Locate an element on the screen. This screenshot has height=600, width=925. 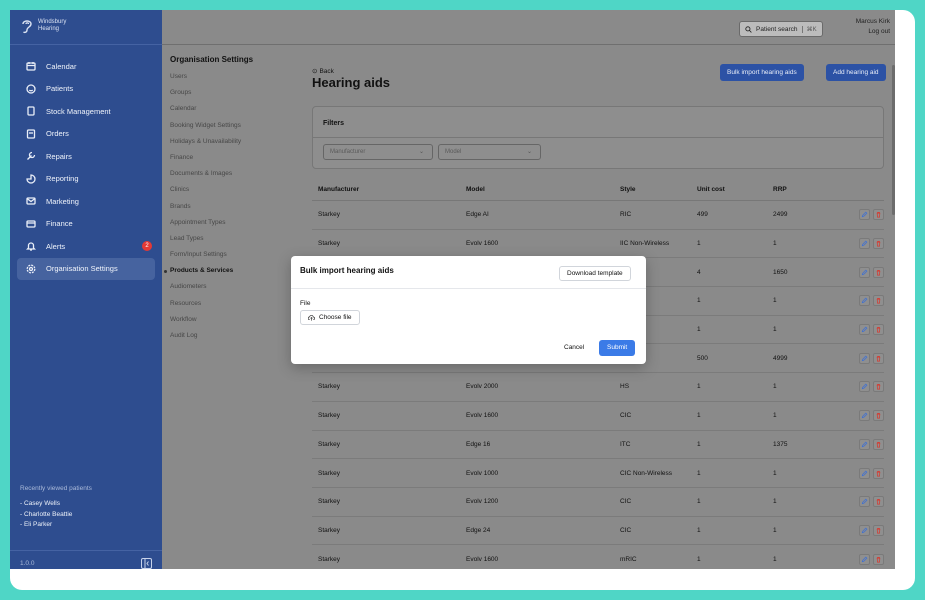
add-hearing-aid-button: Add hearing aid is located at coordinates (856, 72).